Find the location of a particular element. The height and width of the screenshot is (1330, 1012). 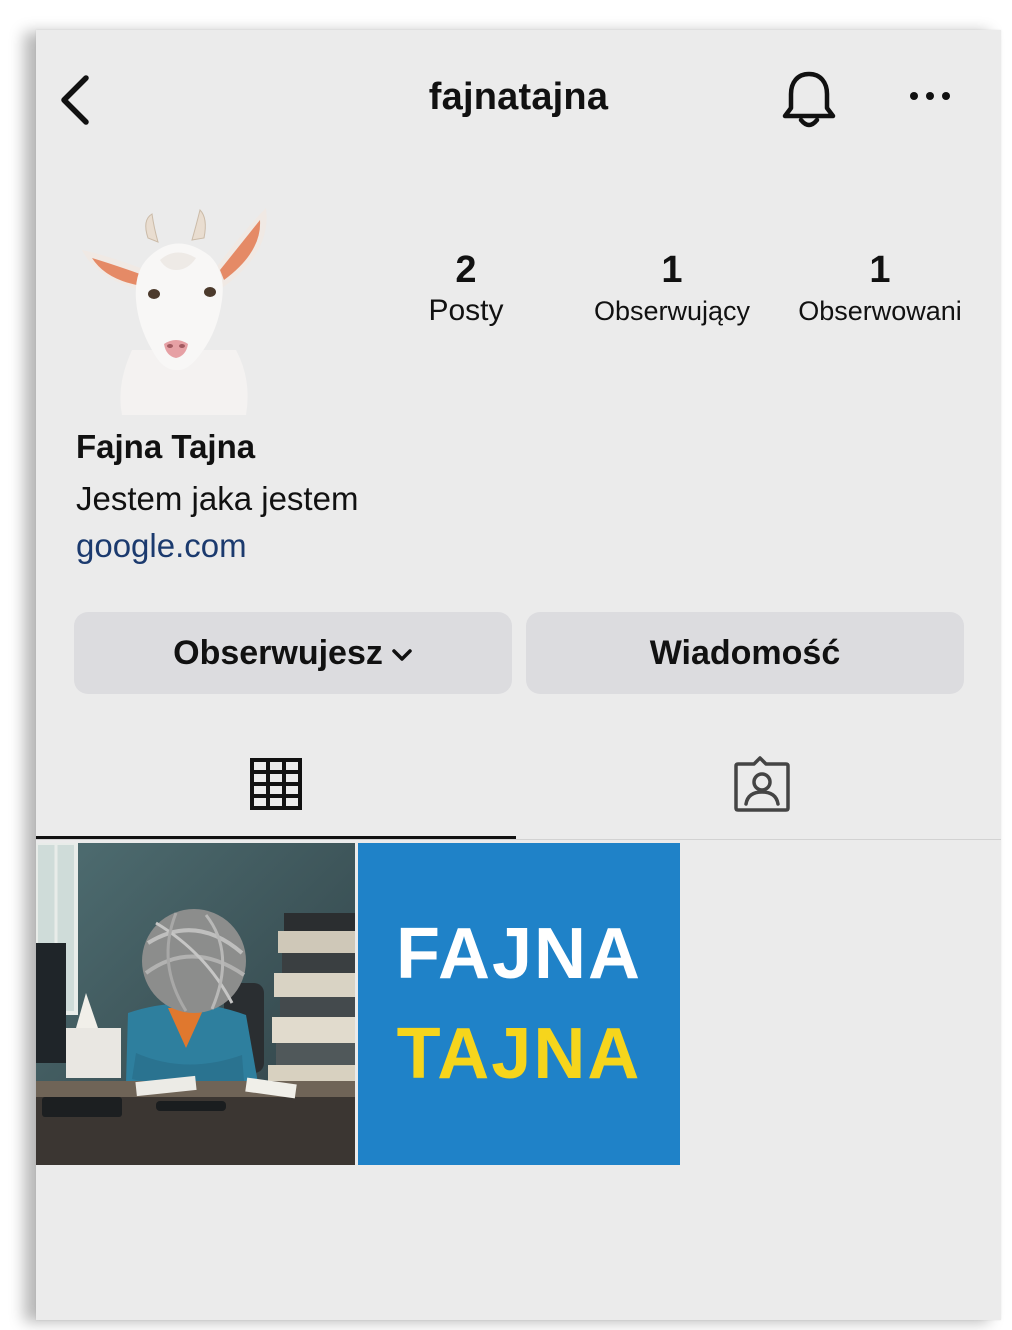

following-count: 1 Obserwowani is located at coordinates (880, 289).